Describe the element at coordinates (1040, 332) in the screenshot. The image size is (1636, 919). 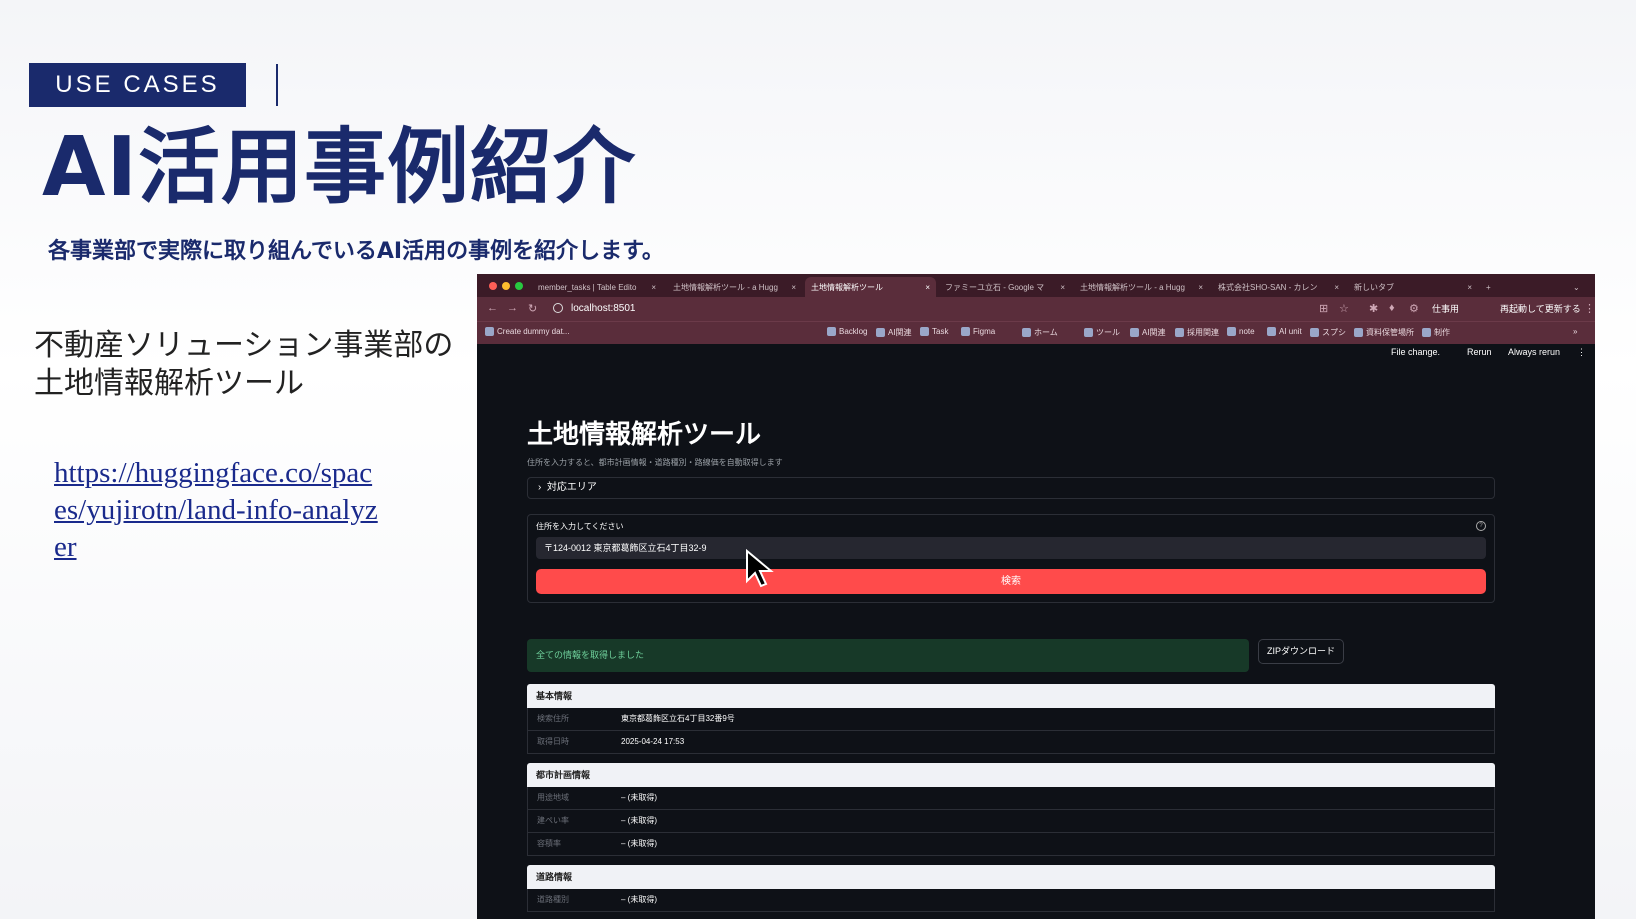
I see `bookmark-item: ホーム` at that location.